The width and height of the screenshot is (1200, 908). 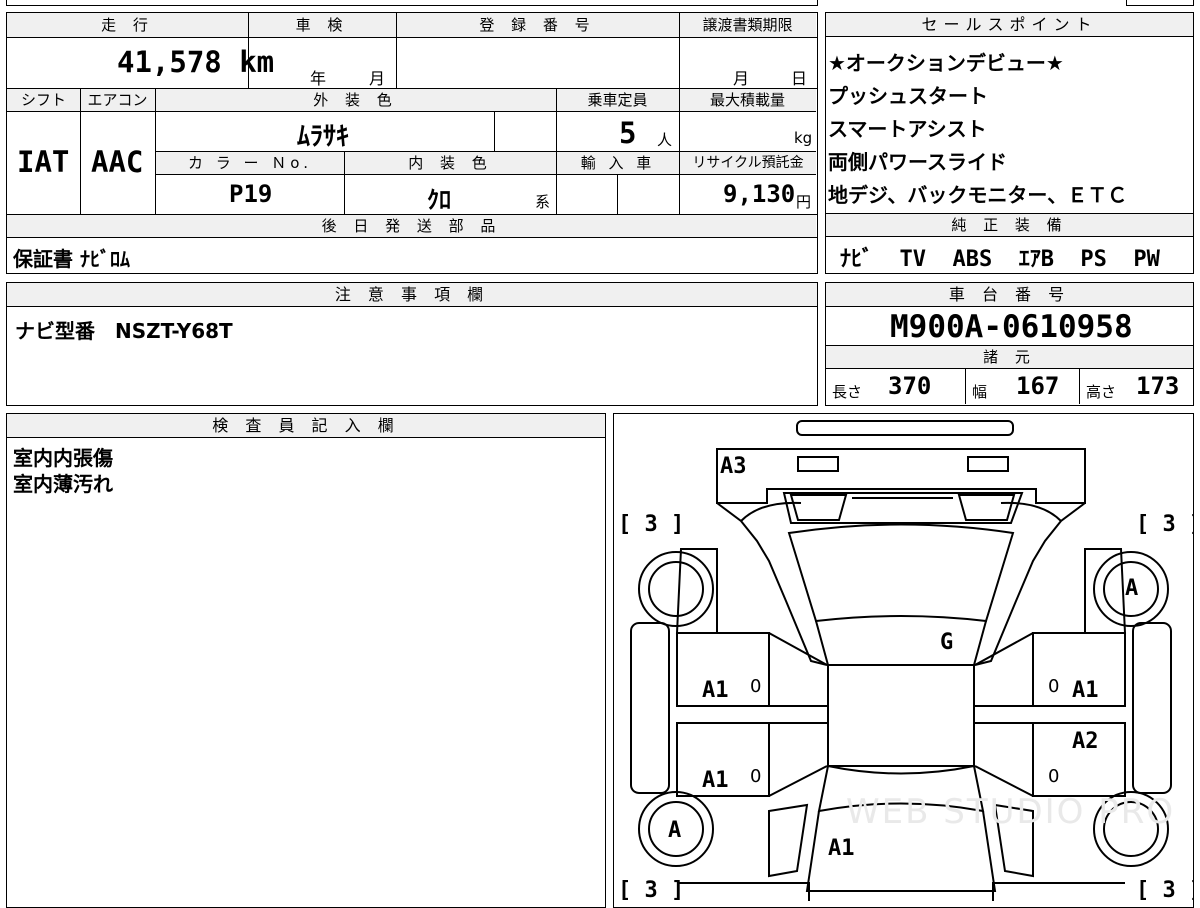 I want to click on inspector-header: 検 査 員 記 入 欄, so click(x=306, y=426).